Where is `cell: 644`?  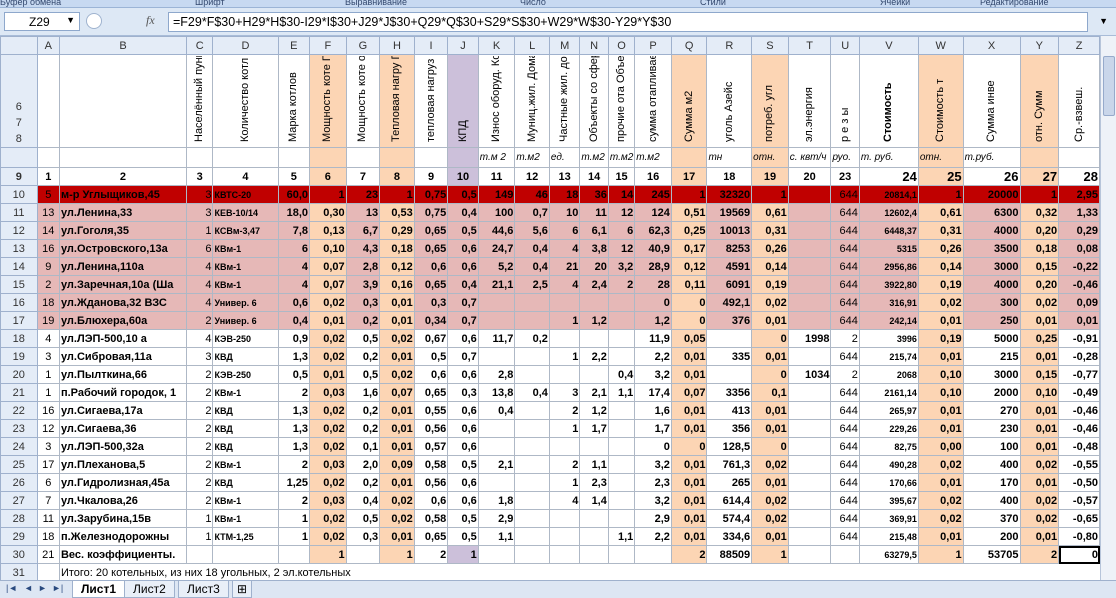 cell: 644 is located at coordinates (845, 410).